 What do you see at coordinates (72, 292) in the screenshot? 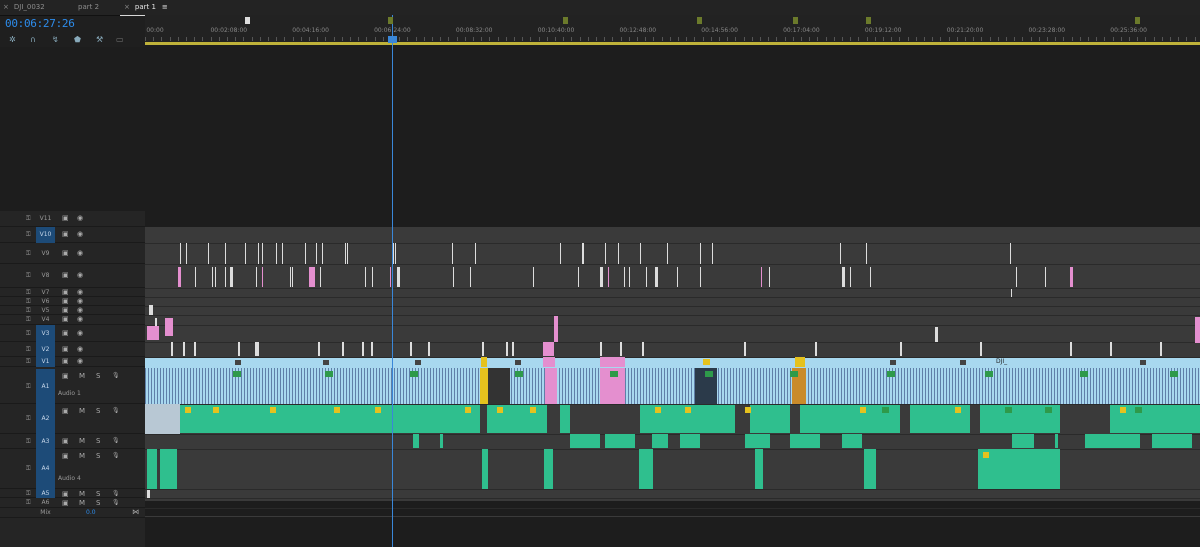
I see `track-header-v7: ⚿ V7 ▣ ◉` at bounding box center [72, 292].